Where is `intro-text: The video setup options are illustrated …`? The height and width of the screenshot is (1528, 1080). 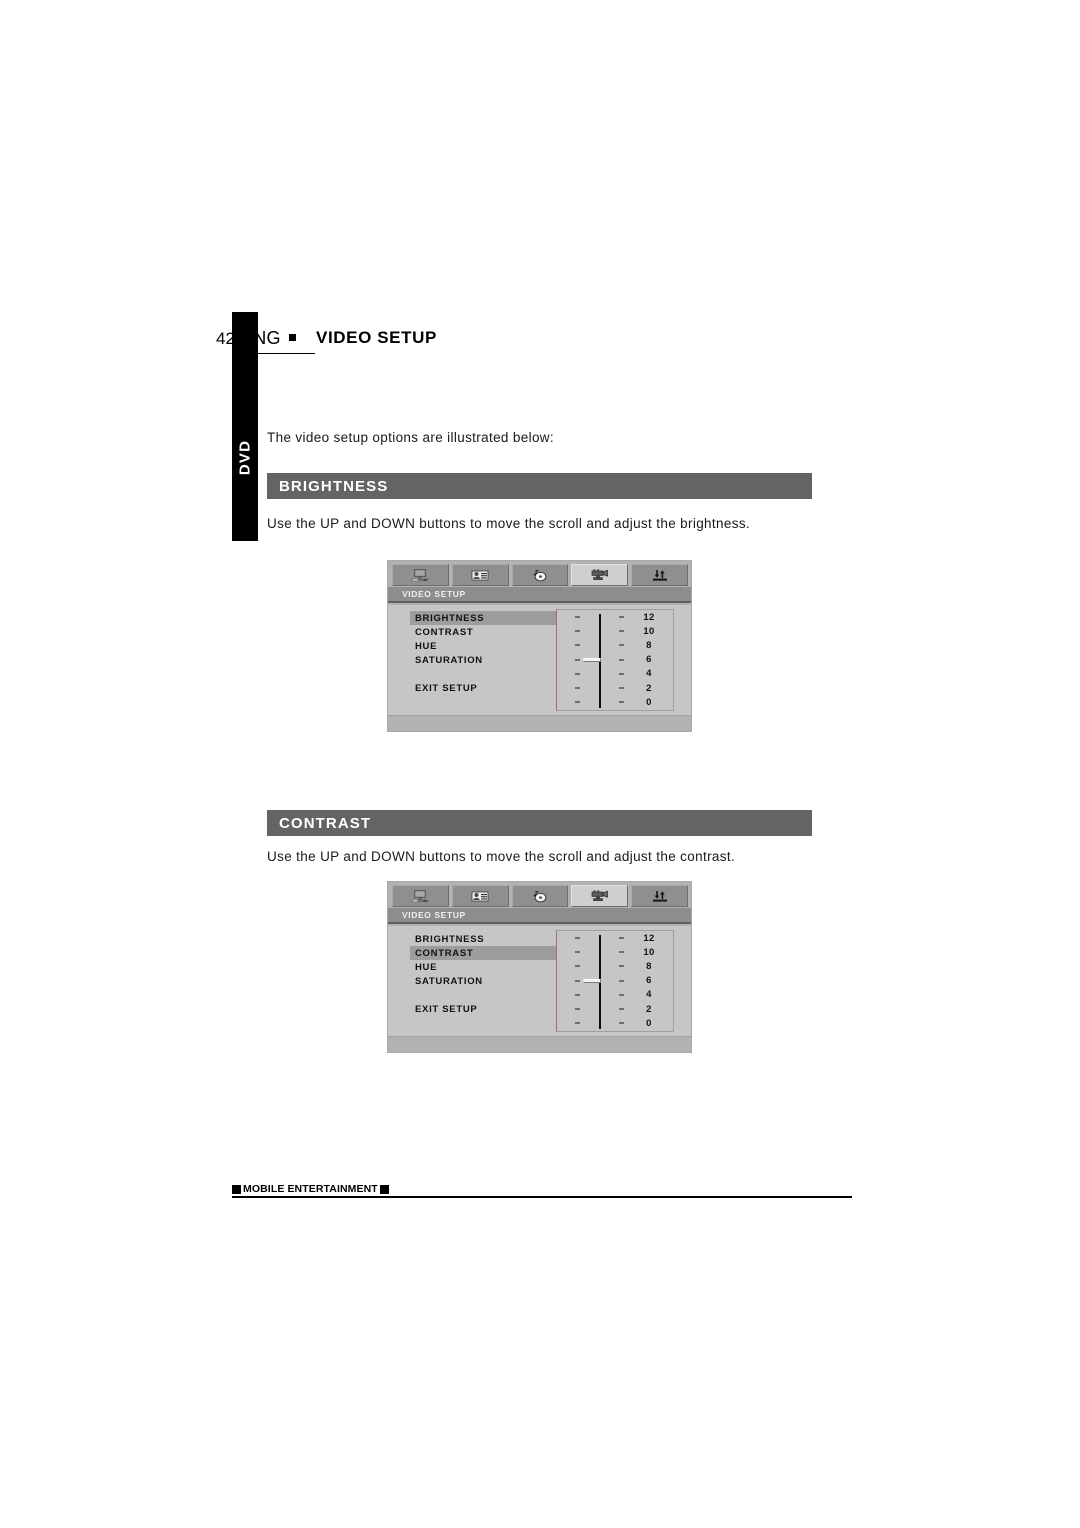
intro-text: The video setup options are illustrated … is located at coordinates (411, 437).